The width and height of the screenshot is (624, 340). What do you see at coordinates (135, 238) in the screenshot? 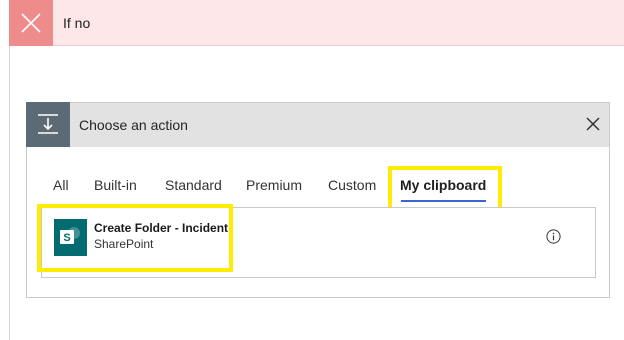
I see `item-highlight-box` at bounding box center [135, 238].